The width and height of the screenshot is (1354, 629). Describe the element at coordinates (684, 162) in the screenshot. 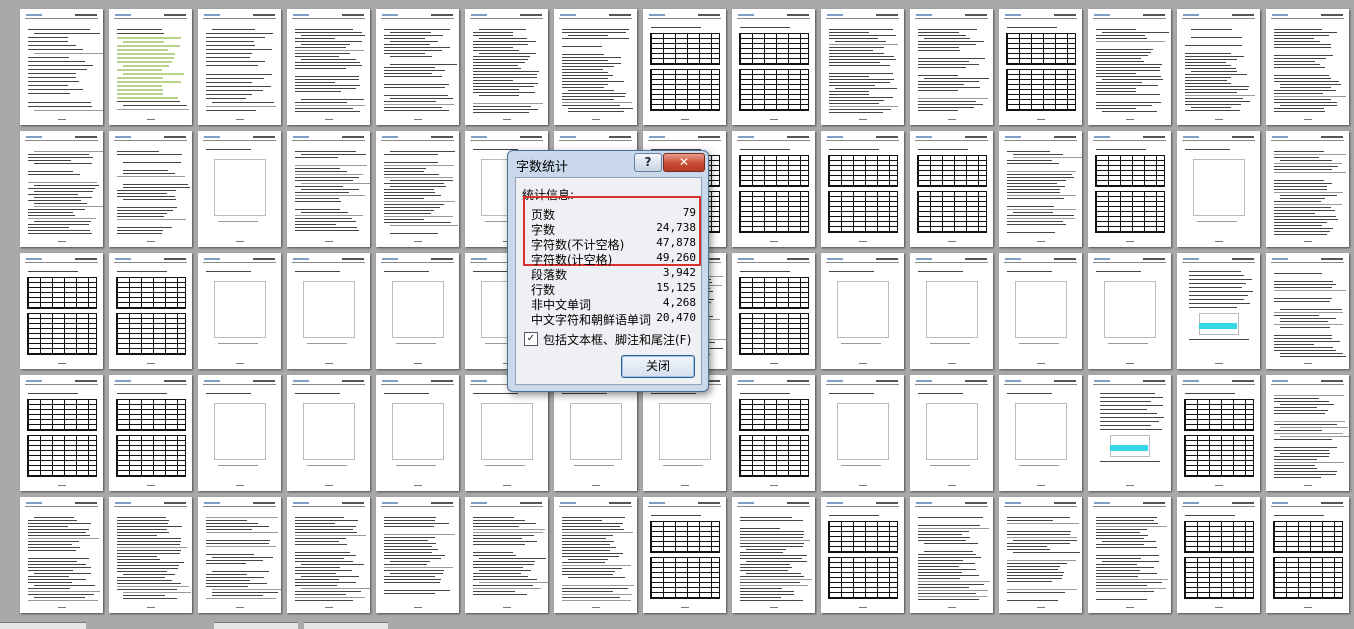

I see `close-window-button: ✕` at that location.